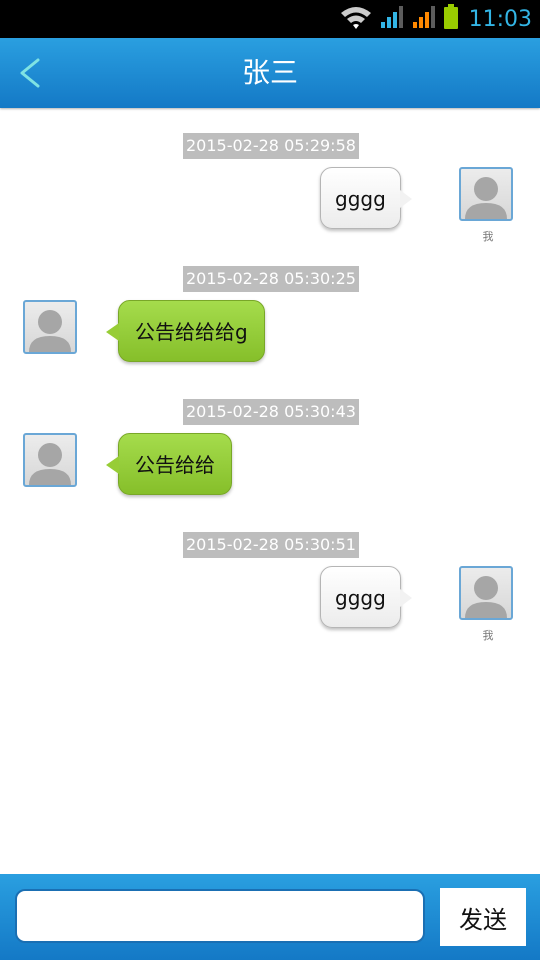  I want to click on message-bubble-incoming: 公告给给给g, so click(185, 331).